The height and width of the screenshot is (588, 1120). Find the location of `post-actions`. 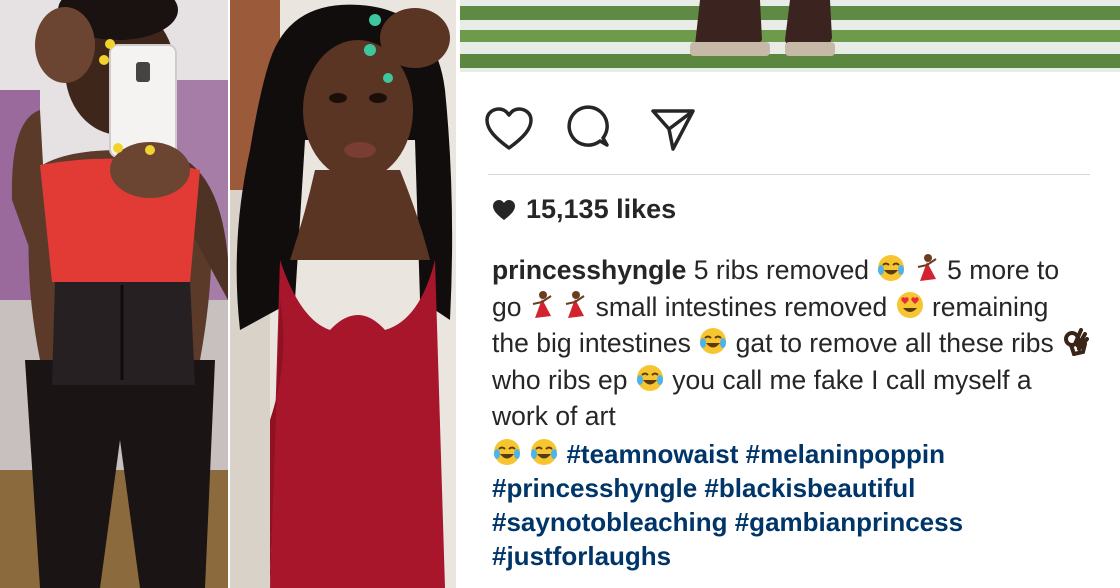

post-actions is located at coordinates (591, 129).